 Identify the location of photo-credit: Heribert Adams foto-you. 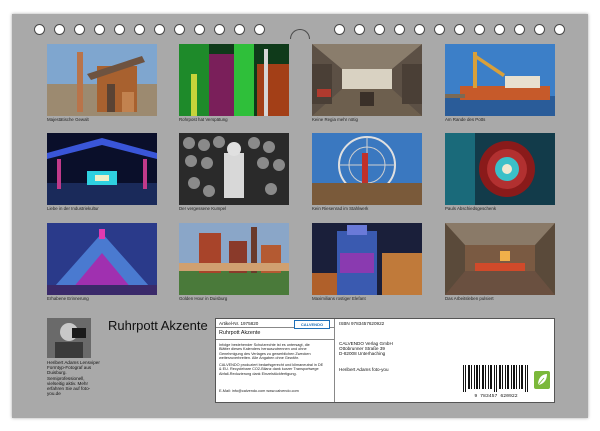
(364, 369).